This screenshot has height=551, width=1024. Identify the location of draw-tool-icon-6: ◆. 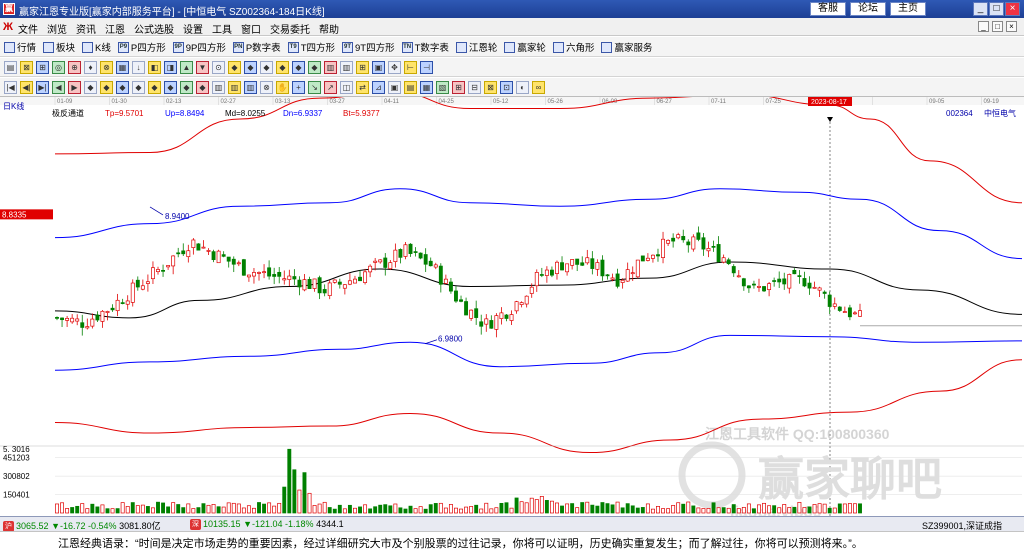
(106, 87).